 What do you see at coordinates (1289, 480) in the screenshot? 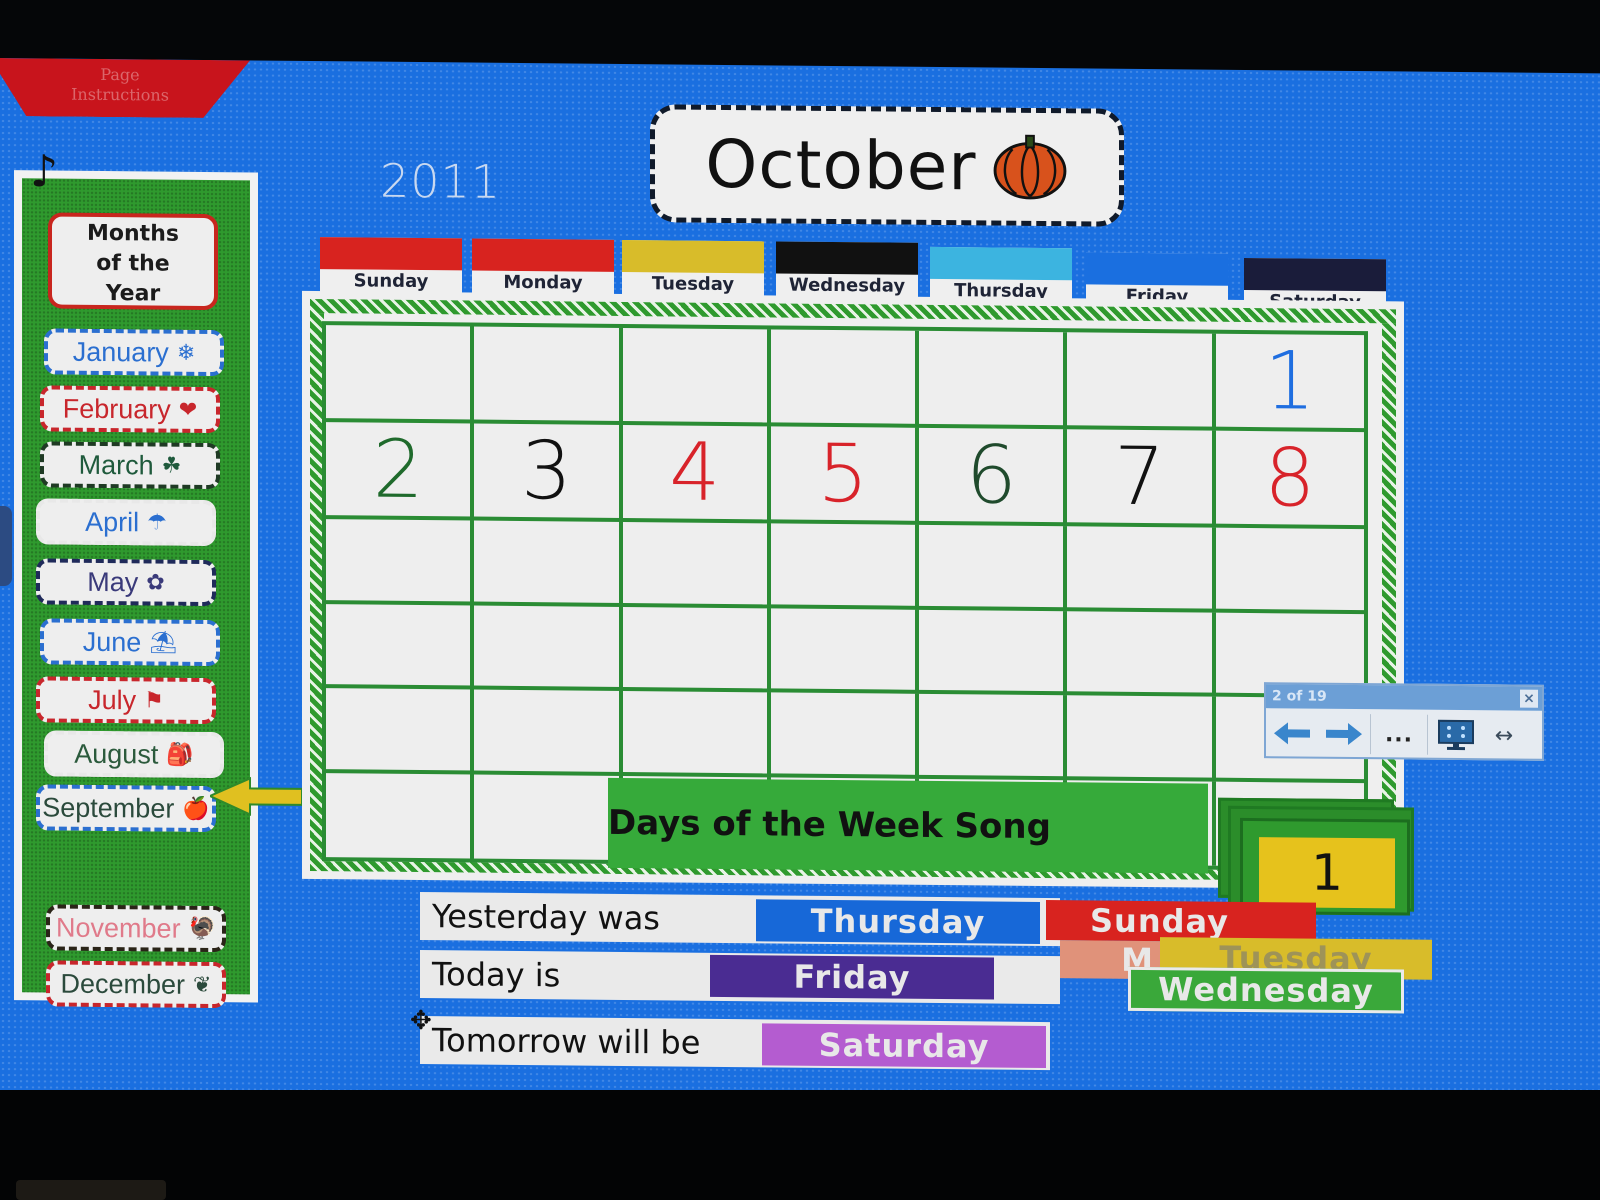
I see `calendar-day-8: 8` at bounding box center [1289, 480].